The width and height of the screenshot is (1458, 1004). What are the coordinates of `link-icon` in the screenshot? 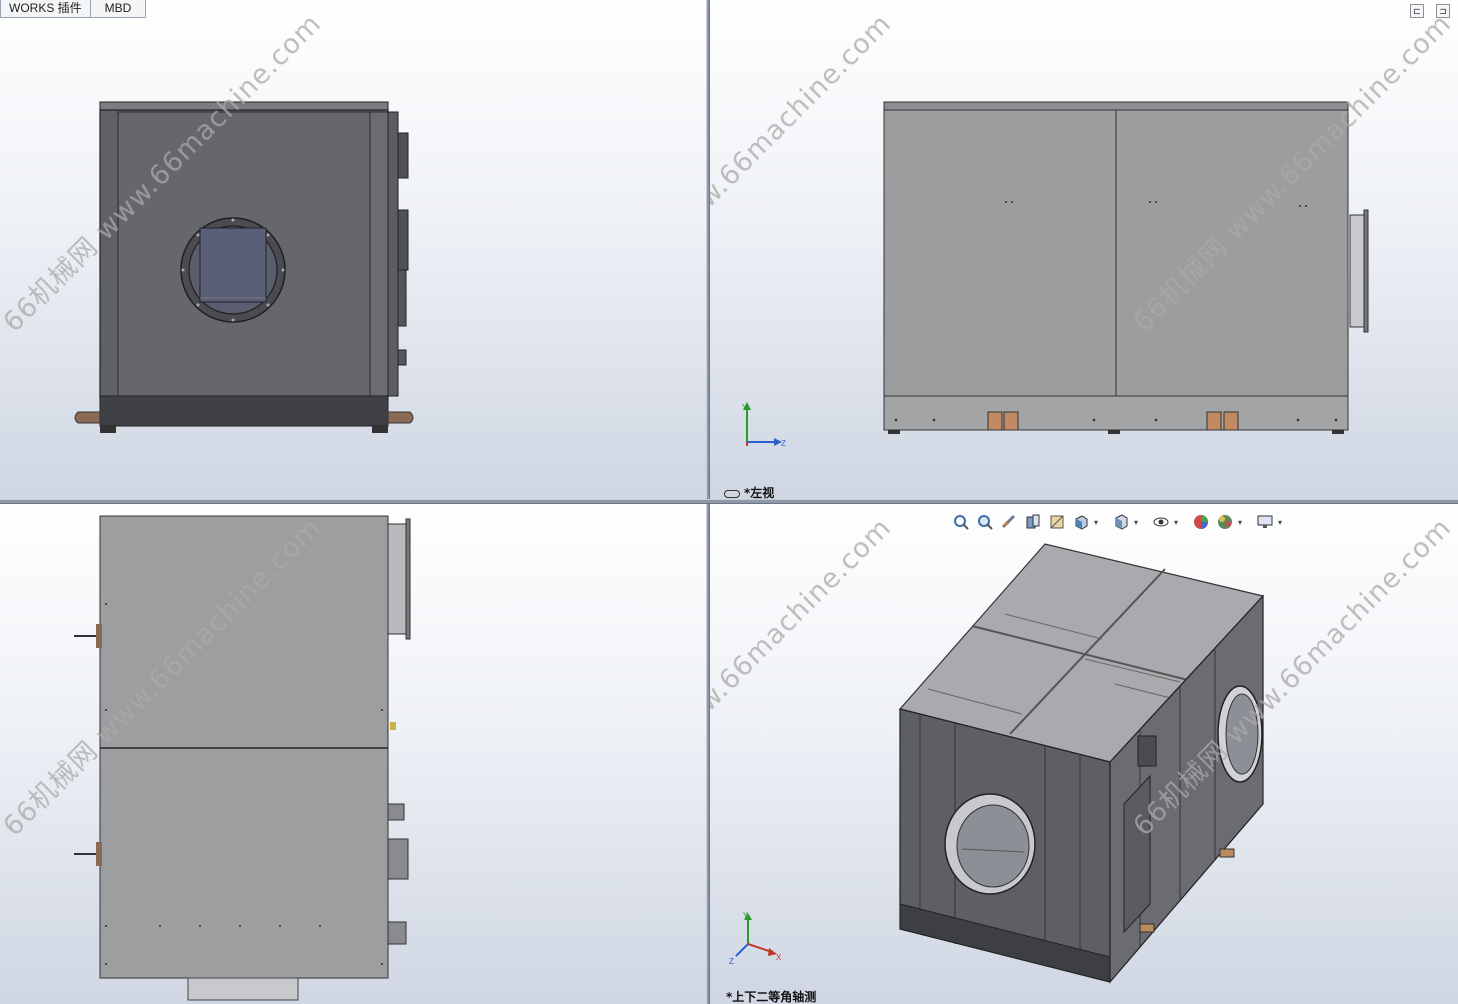 It's located at (732, 493).